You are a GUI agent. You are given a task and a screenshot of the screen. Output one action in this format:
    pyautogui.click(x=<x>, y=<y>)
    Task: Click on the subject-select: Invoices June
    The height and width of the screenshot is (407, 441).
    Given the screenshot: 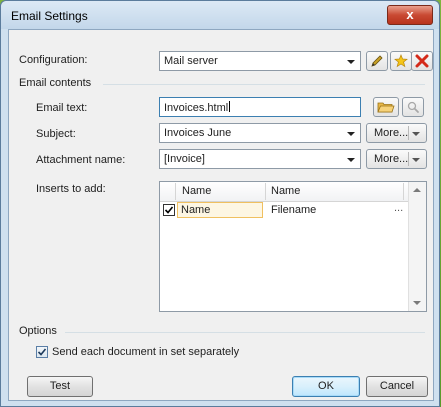 What is the action you would take?
    pyautogui.click(x=260, y=133)
    